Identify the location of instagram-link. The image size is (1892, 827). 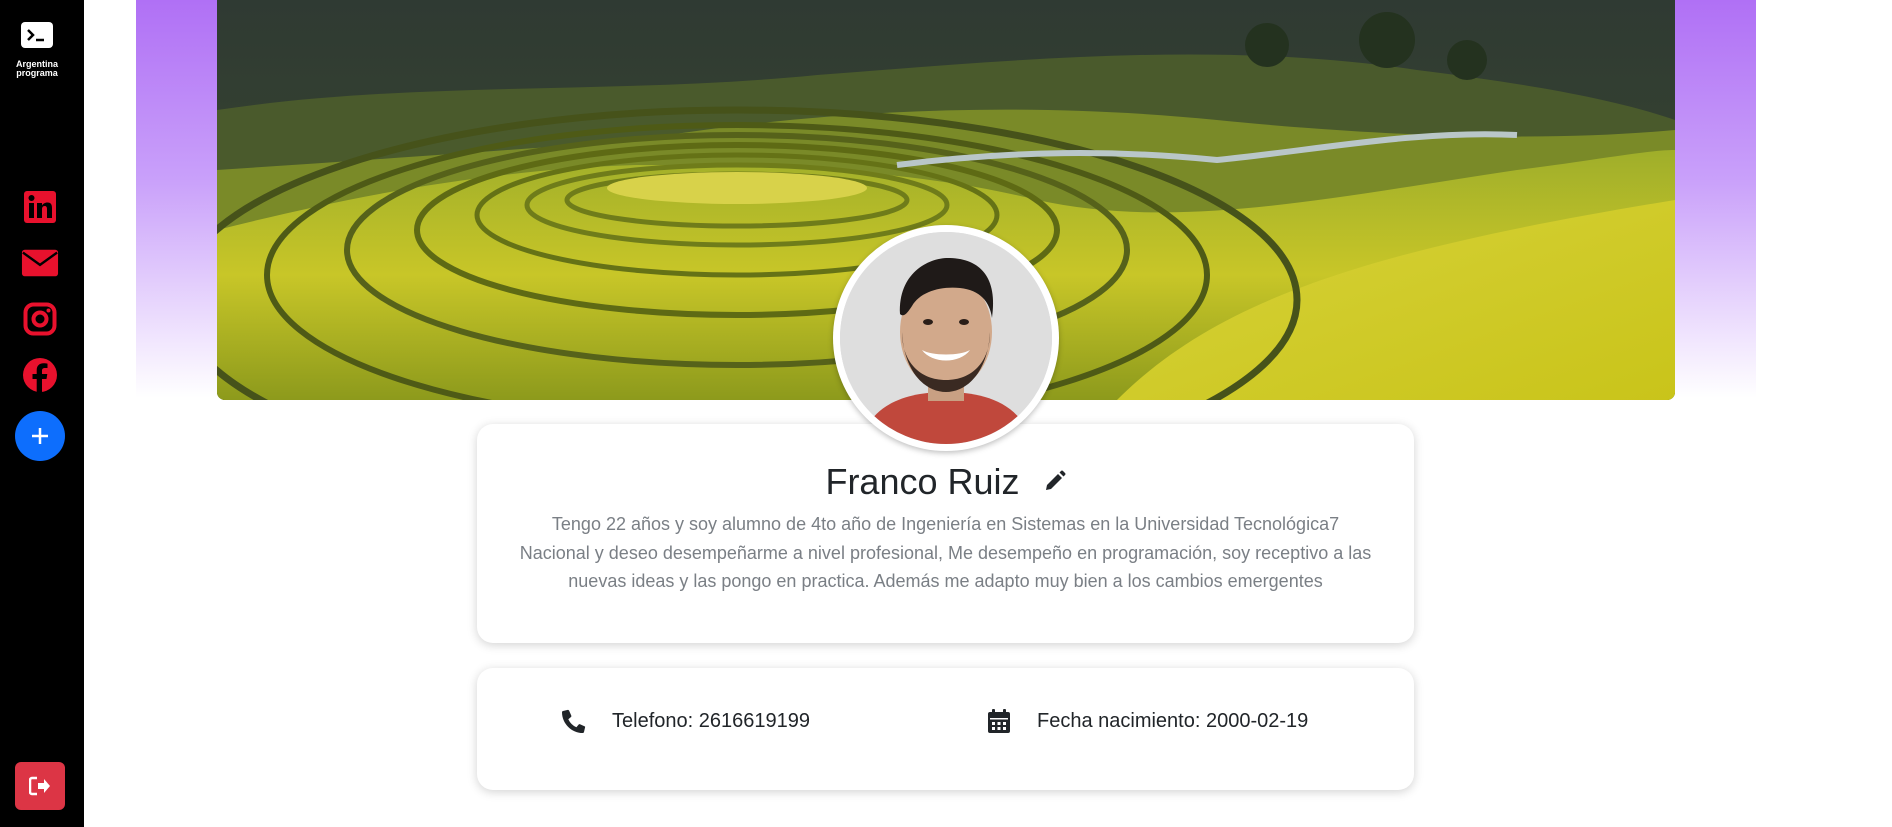
(40, 319).